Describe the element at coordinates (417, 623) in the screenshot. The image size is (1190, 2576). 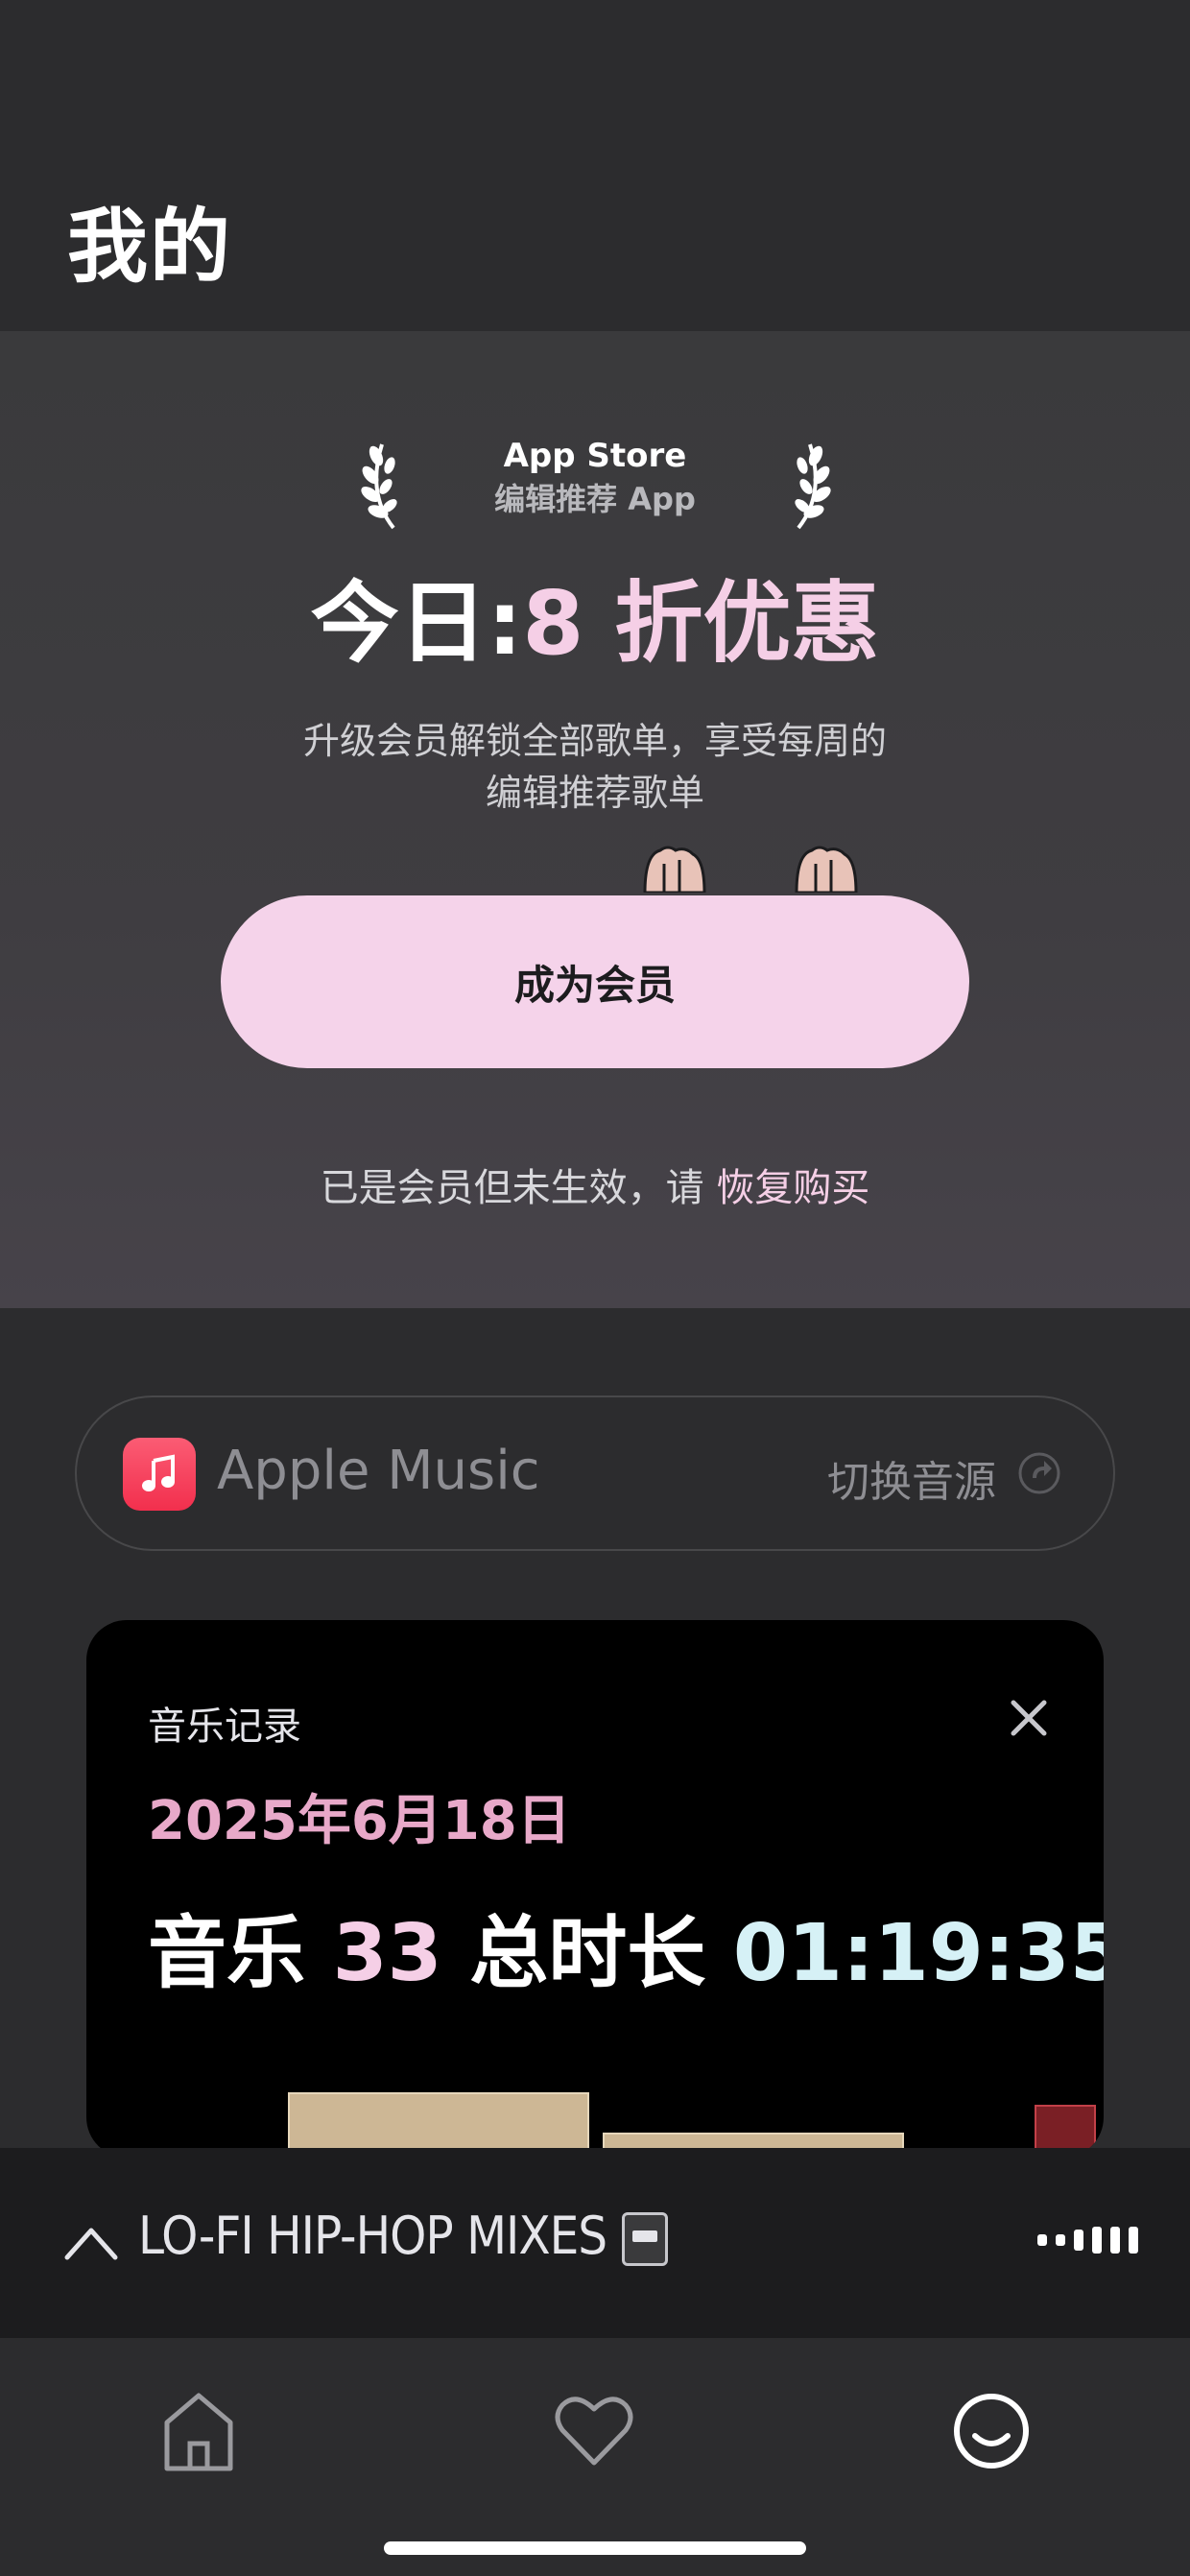
I see `deal-prefix: 今日:` at that location.